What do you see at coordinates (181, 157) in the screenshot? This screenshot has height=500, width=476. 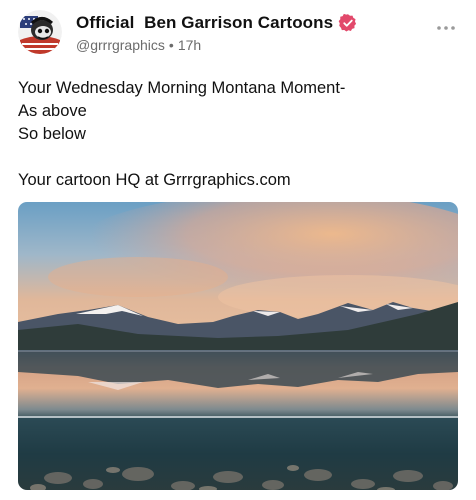 I see `post-body-line` at bounding box center [181, 157].